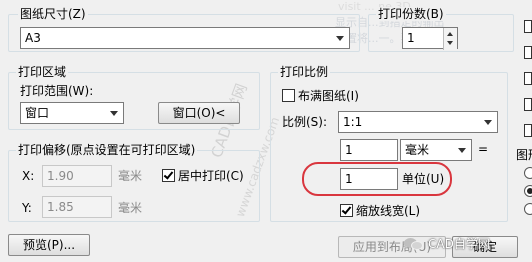  I want to click on mm-value: 1, so click(349, 150).